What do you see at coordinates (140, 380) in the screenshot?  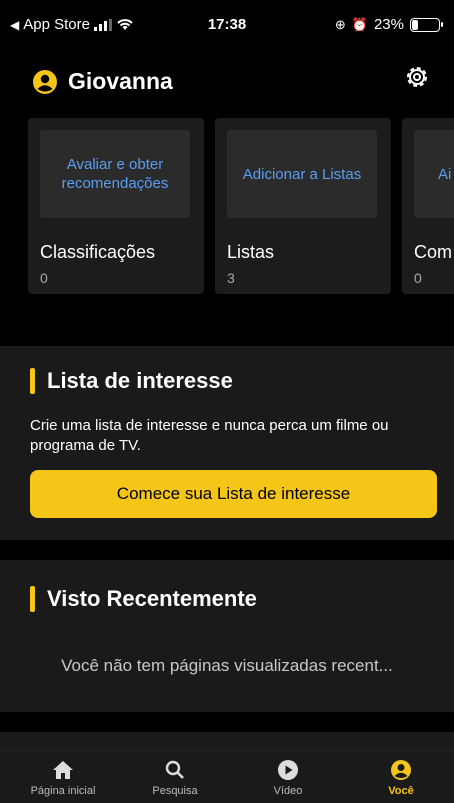 I see `watchlist-title: Lista de interesse` at bounding box center [140, 380].